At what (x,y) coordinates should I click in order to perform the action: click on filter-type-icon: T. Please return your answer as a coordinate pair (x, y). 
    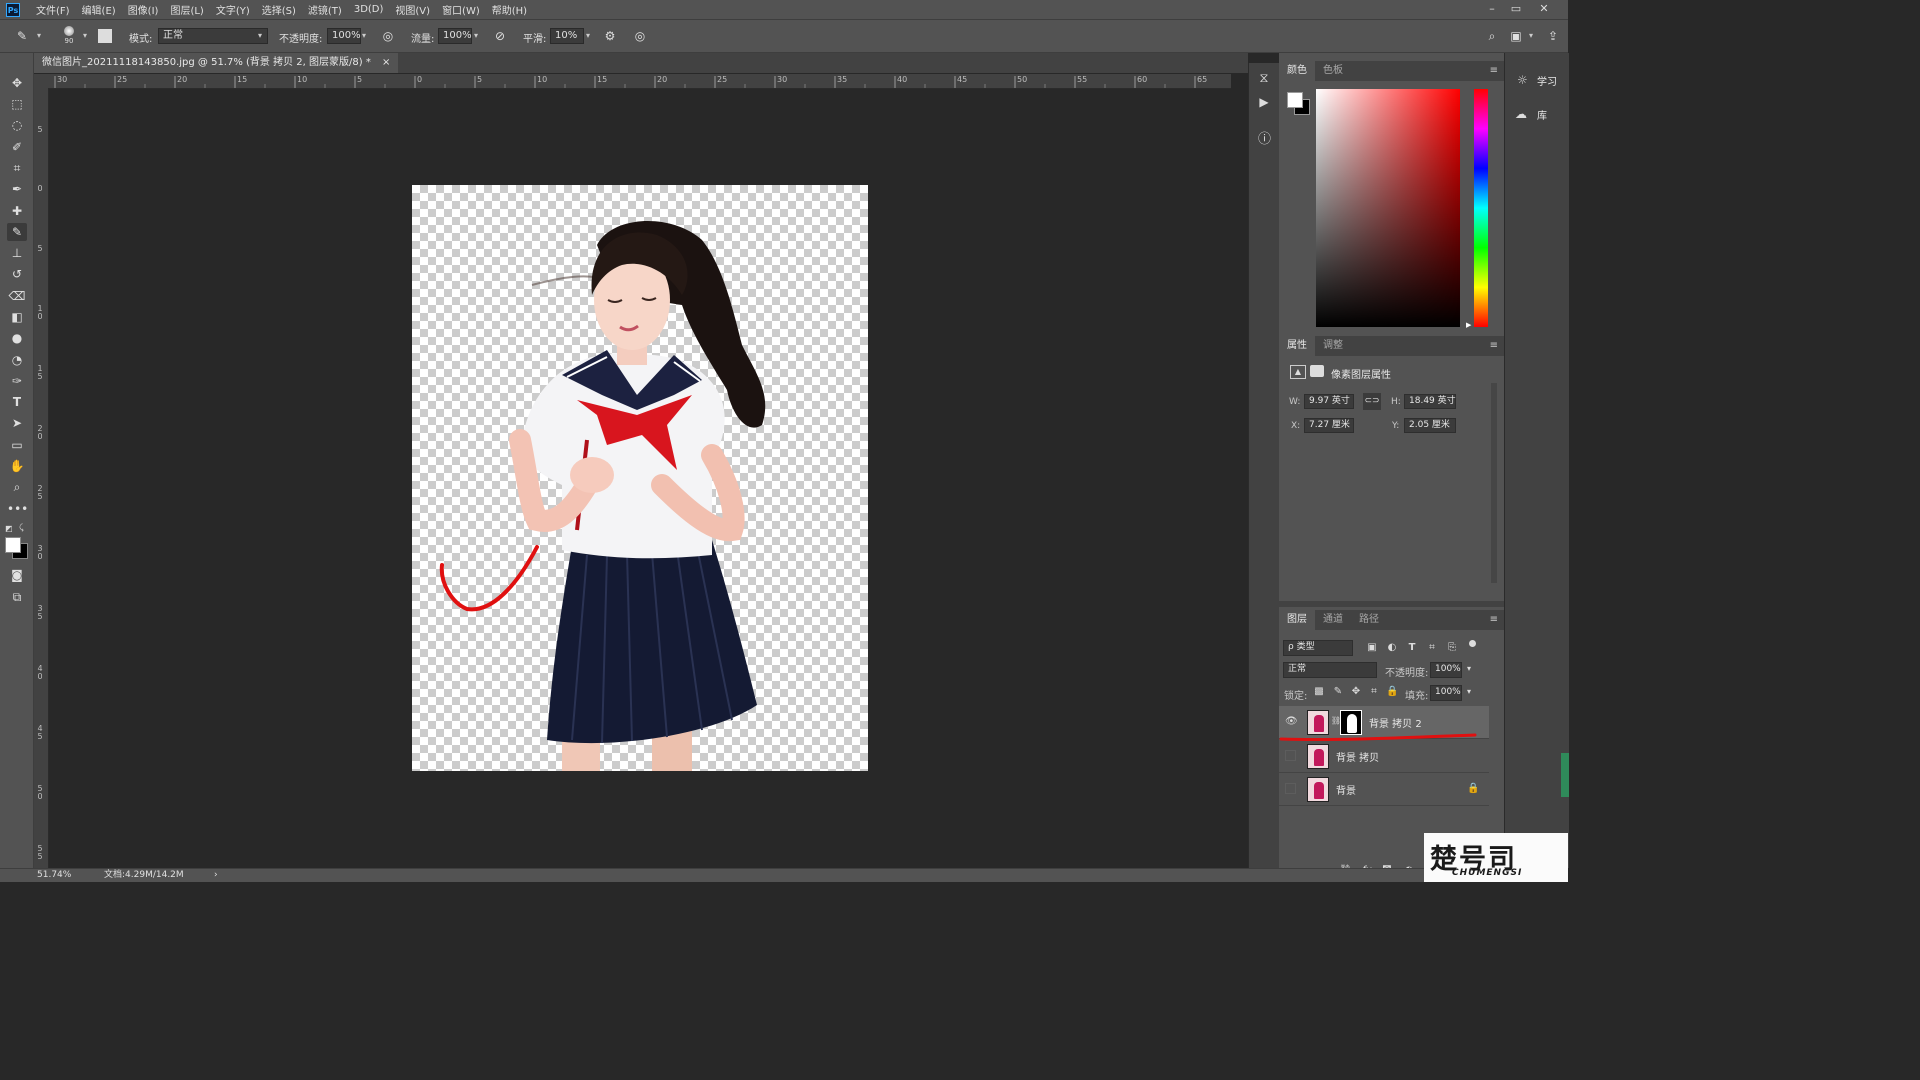
    Looking at the image, I should click on (1412, 647).